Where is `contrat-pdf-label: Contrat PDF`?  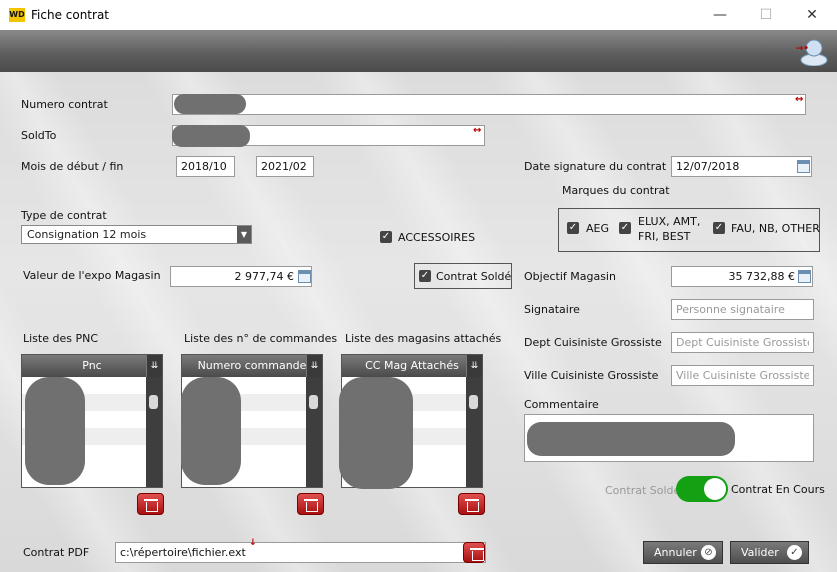 contrat-pdf-label: Contrat PDF is located at coordinates (56, 552).